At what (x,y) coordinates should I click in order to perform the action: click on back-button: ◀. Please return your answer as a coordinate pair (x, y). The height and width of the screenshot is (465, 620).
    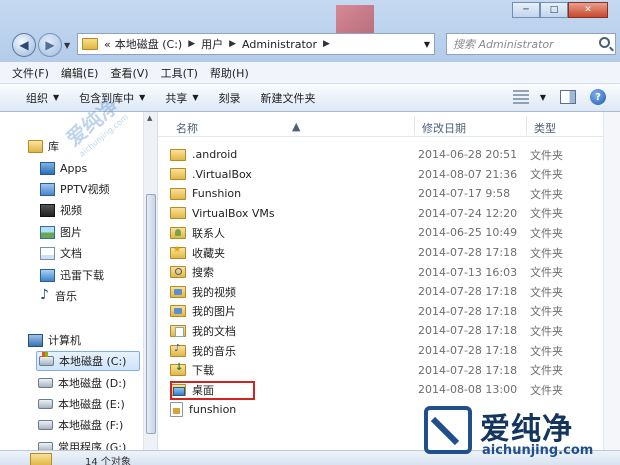
    Looking at the image, I should click on (24, 45).